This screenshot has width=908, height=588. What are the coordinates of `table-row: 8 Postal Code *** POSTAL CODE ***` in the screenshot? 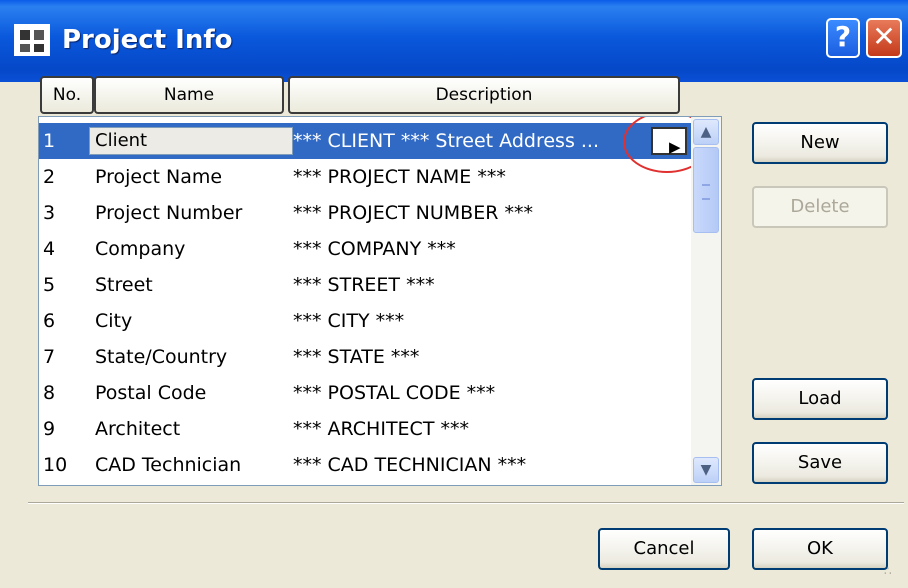 It's located at (365, 393).